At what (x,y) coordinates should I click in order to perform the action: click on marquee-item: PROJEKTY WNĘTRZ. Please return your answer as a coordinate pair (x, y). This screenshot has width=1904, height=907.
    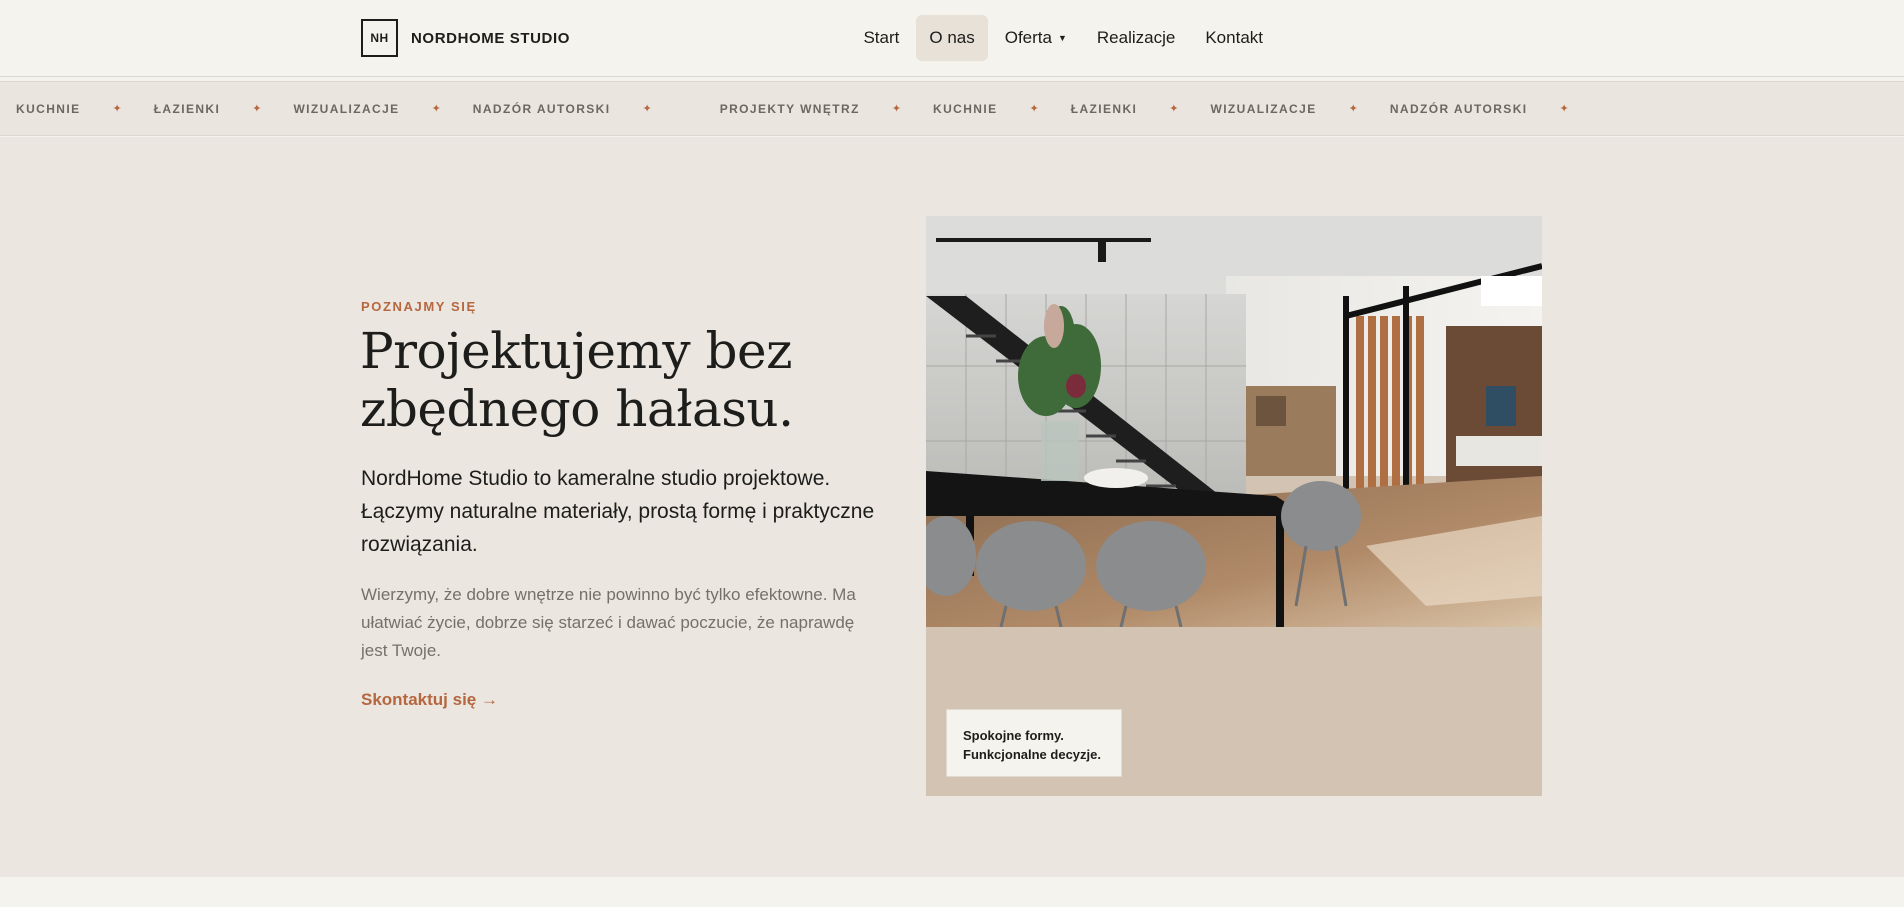
    Looking at the image, I should click on (789, 108).